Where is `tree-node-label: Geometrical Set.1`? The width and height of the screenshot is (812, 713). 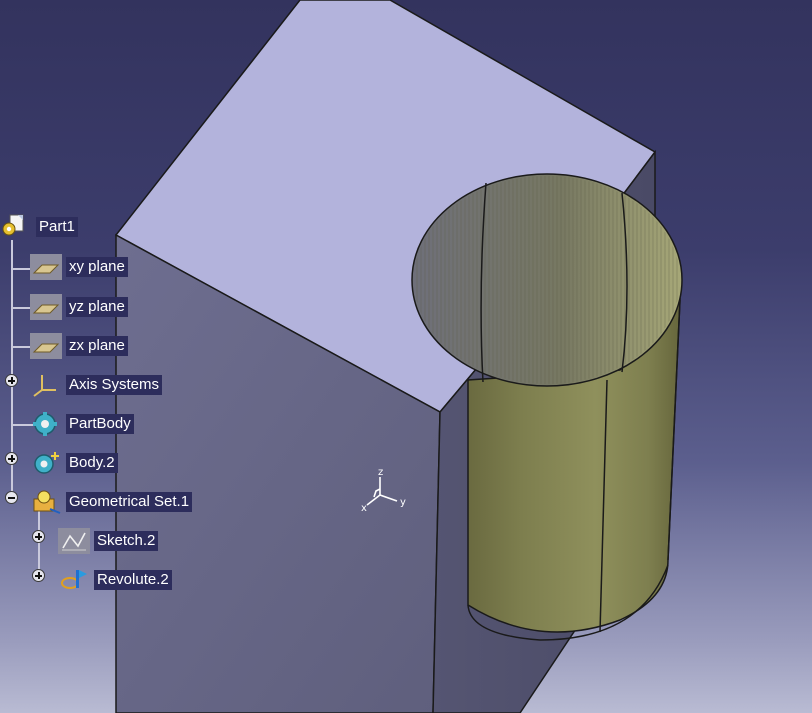
tree-node-label: Geometrical Set.1 is located at coordinates (129, 502).